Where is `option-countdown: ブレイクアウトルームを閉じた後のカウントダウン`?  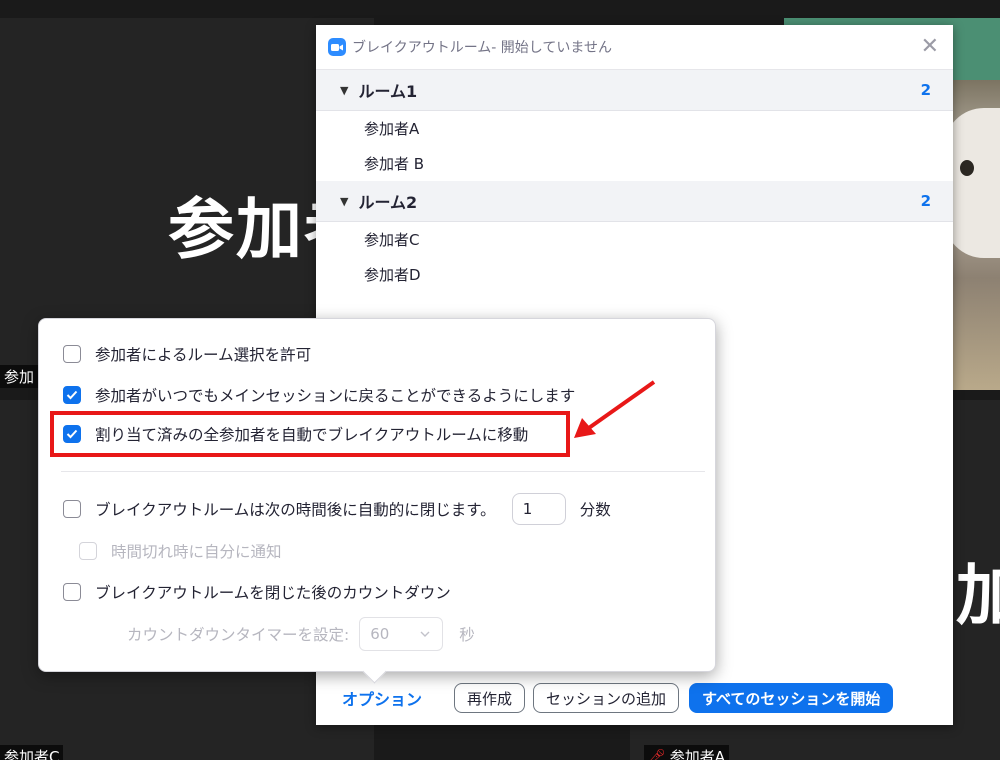 option-countdown: ブレイクアウトルームを閉じた後のカウントダウン is located at coordinates (257, 592).